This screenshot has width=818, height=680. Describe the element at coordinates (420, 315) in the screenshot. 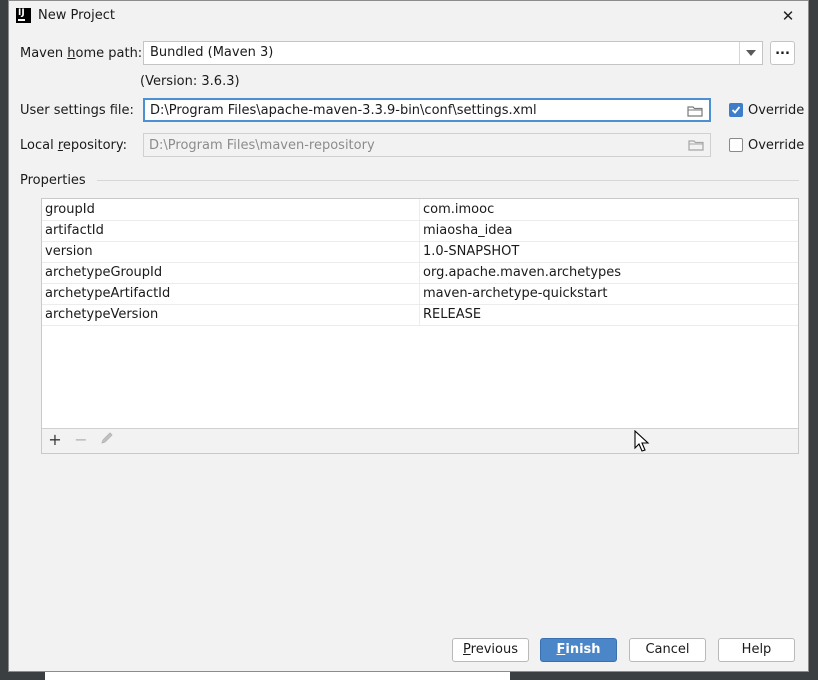

I see `table-row: archetypeVersion RELEASE` at that location.